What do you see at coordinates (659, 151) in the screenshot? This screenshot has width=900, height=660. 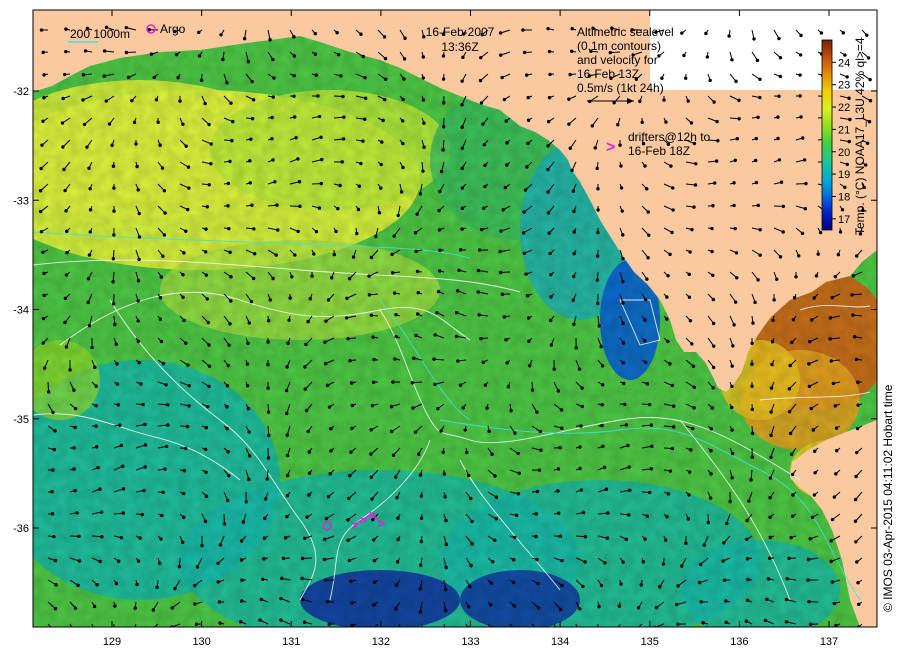 I see `drifter-legend-line-2: 16-Feb 18Z` at bounding box center [659, 151].